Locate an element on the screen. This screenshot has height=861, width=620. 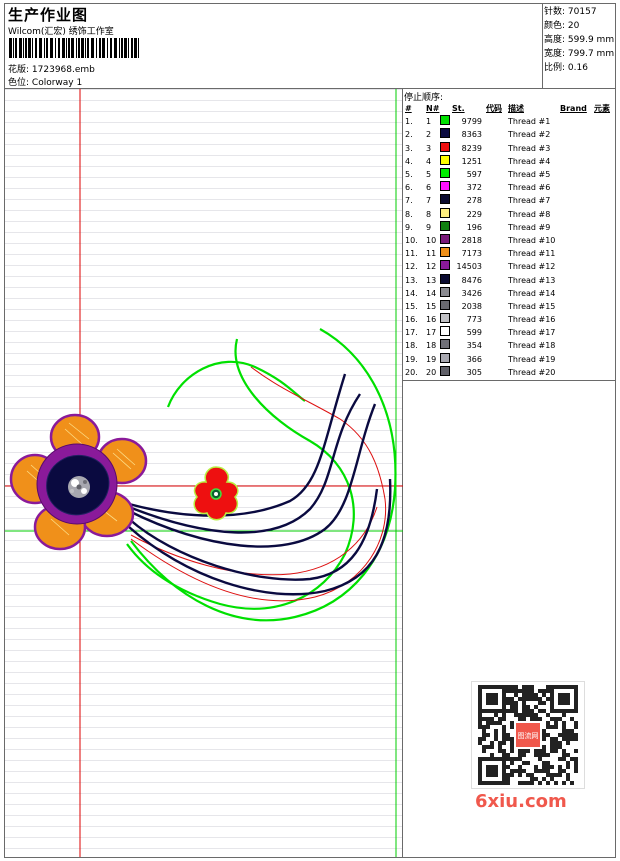
thread-number: 14 is located at coordinates (431, 293).